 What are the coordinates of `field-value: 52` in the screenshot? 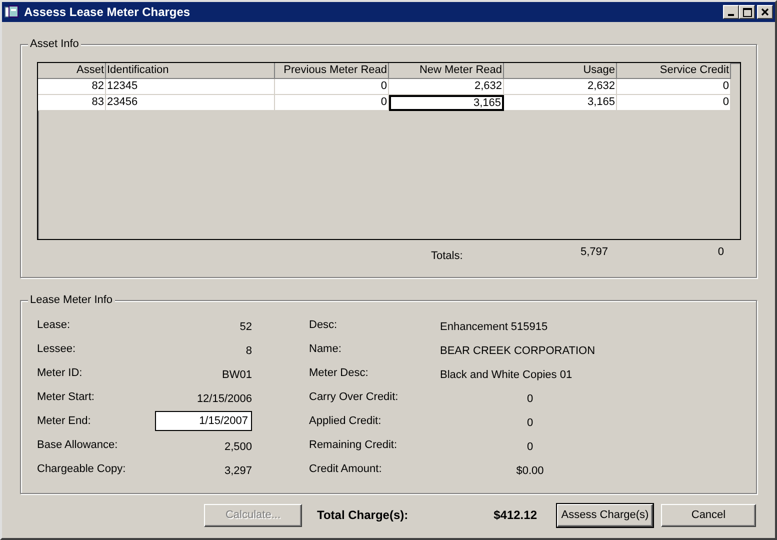 It's located at (245, 326).